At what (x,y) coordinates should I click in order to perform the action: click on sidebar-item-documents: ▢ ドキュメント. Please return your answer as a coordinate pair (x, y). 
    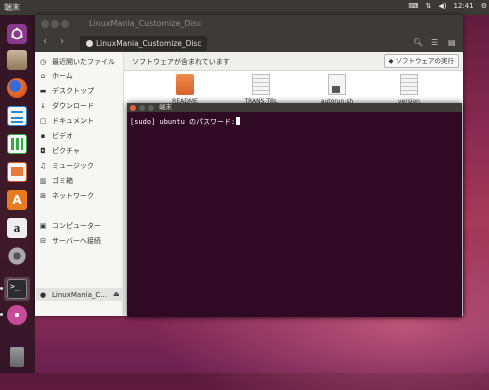
    Looking at the image, I should click on (66, 121).